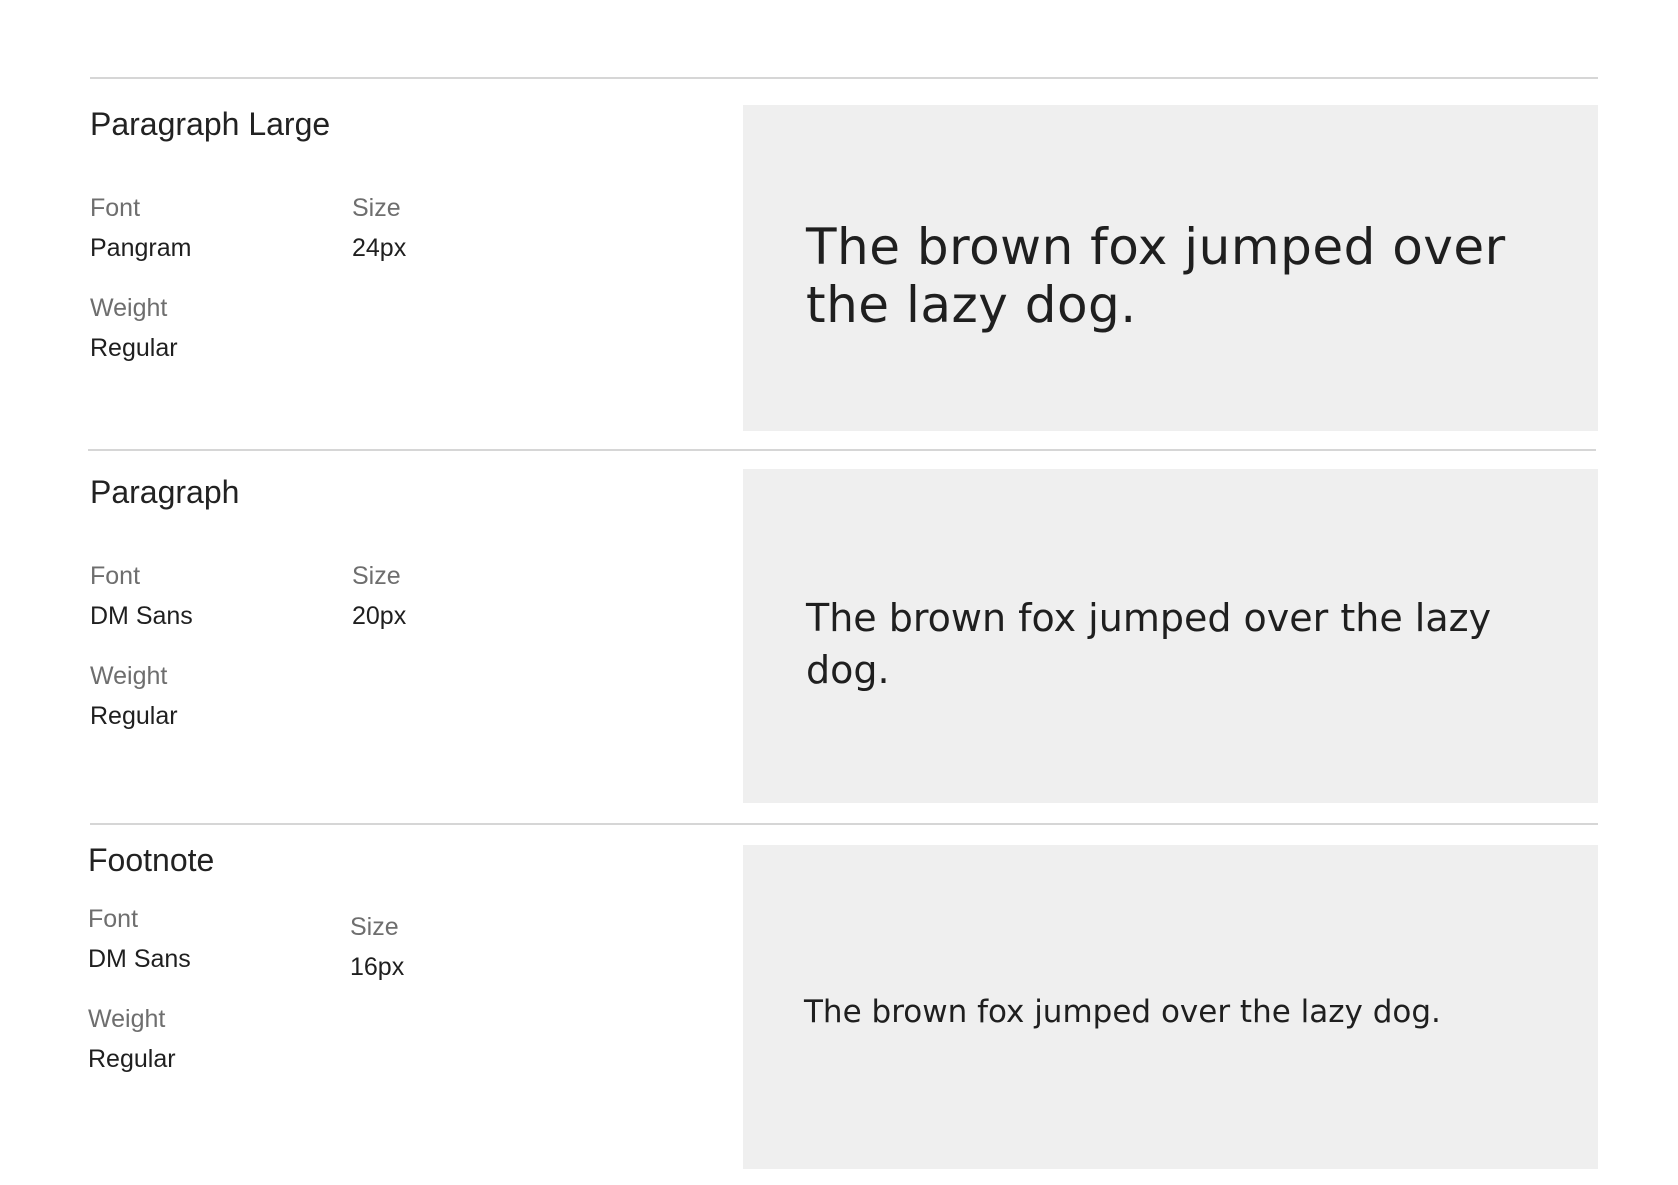 The image size is (1678, 1185). What do you see at coordinates (379, 616) in the screenshot?
I see `size-value: 20px` at bounding box center [379, 616].